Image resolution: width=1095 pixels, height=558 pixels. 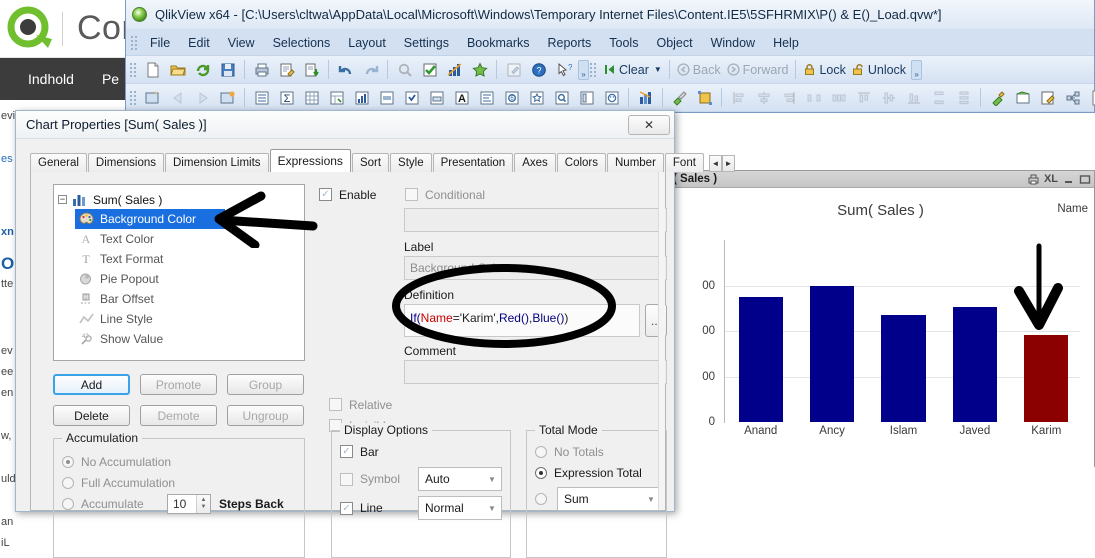 What do you see at coordinates (286, 69) in the screenshot?
I see `edit-script-icon` at bounding box center [286, 69].